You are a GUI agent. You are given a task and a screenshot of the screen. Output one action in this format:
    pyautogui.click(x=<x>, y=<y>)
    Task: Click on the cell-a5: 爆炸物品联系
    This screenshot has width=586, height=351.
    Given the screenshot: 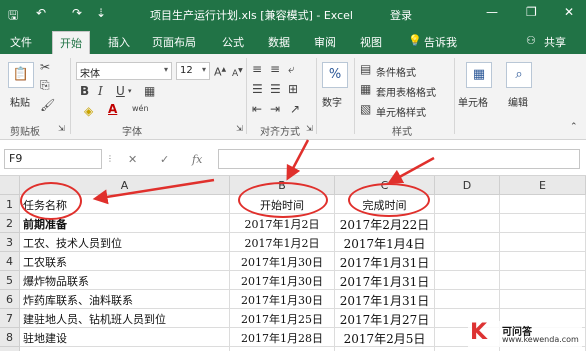 What is the action you would take?
    pyautogui.click(x=125, y=280)
    